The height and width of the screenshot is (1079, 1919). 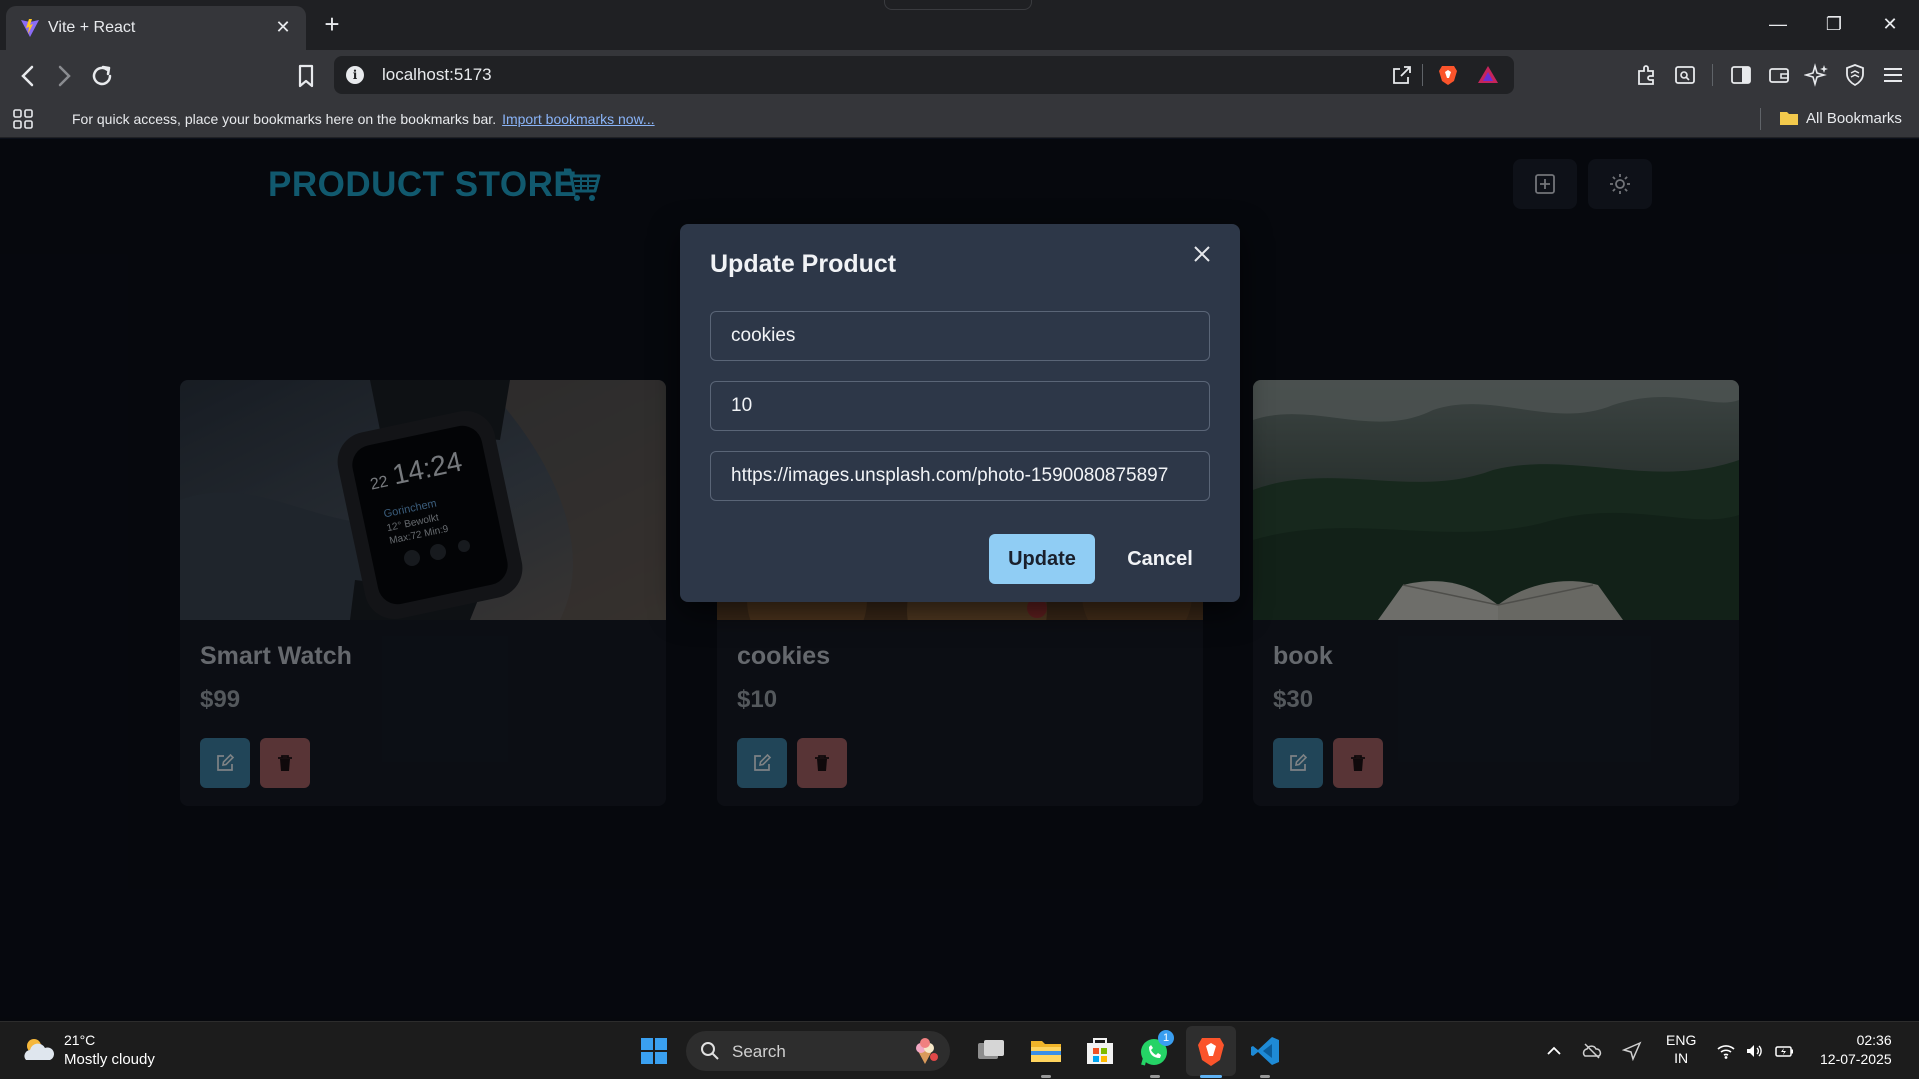 What do you see at coordinates (710, 1051) in the screenshot?
I see `search-icon` at bounding box center [710, 1051].